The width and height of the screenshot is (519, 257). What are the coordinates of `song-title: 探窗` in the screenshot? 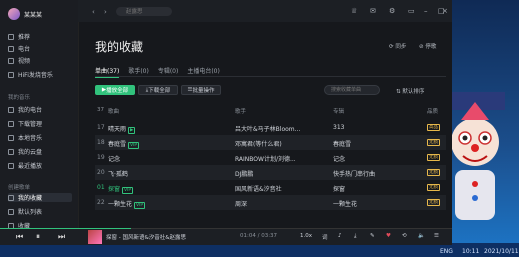 It's located at (114, 189).